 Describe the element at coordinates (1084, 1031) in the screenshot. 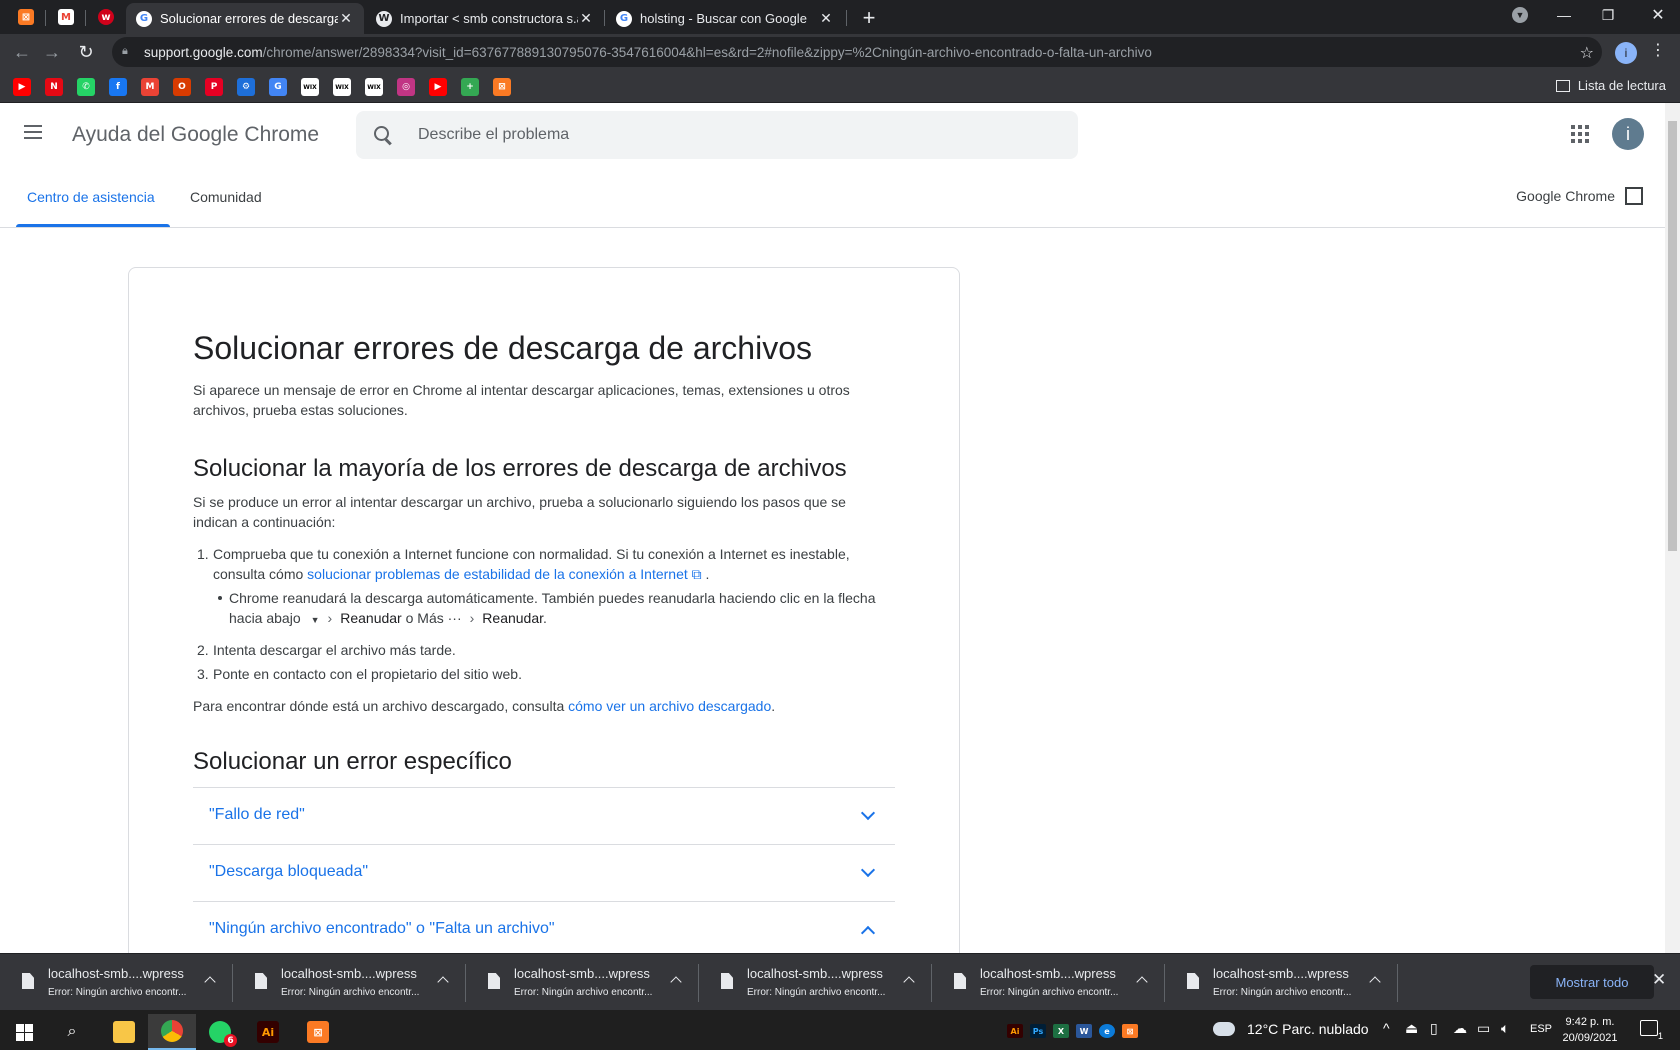

I see `word-tray-icon: W` at that location.